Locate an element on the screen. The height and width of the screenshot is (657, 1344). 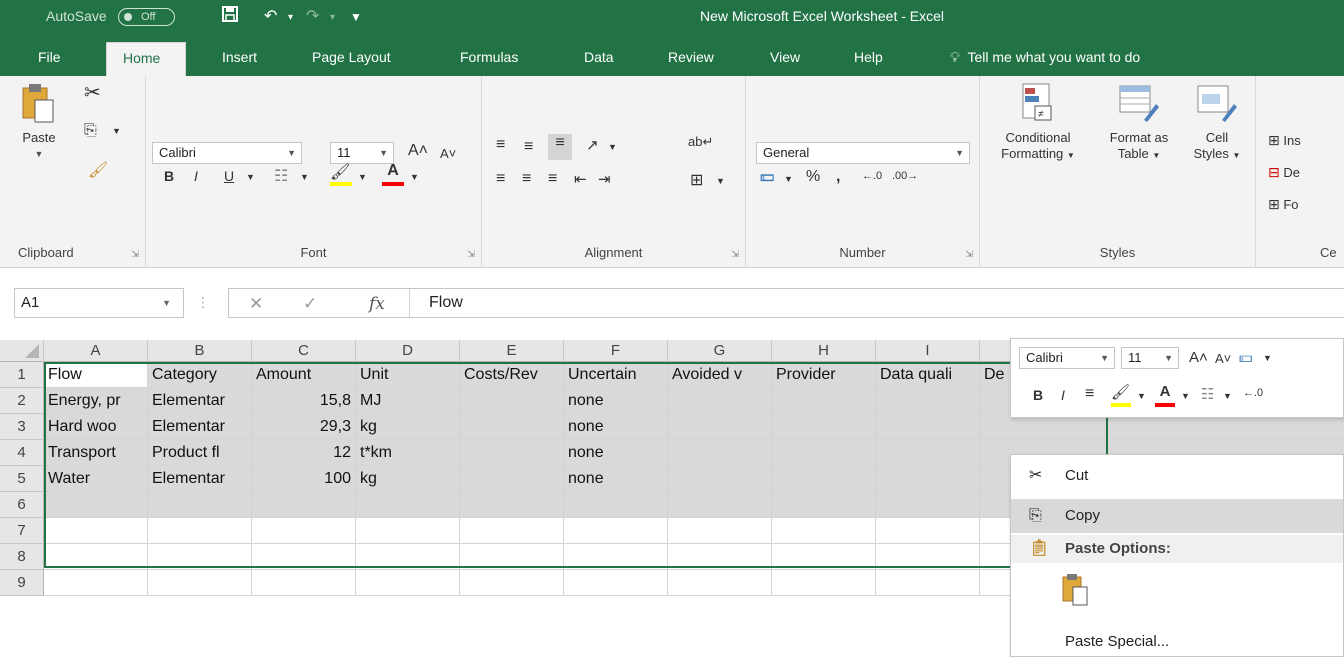
cell-e5 is located at coordinates (512, 479).